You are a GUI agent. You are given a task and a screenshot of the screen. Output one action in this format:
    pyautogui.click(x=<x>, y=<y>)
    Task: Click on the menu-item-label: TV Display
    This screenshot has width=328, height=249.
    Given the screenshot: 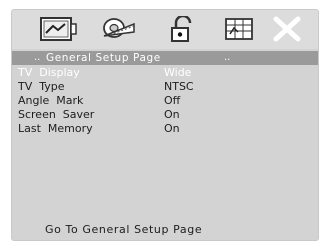 What is the action you would take?
    pyautogui.click(x=49, y=72)
    